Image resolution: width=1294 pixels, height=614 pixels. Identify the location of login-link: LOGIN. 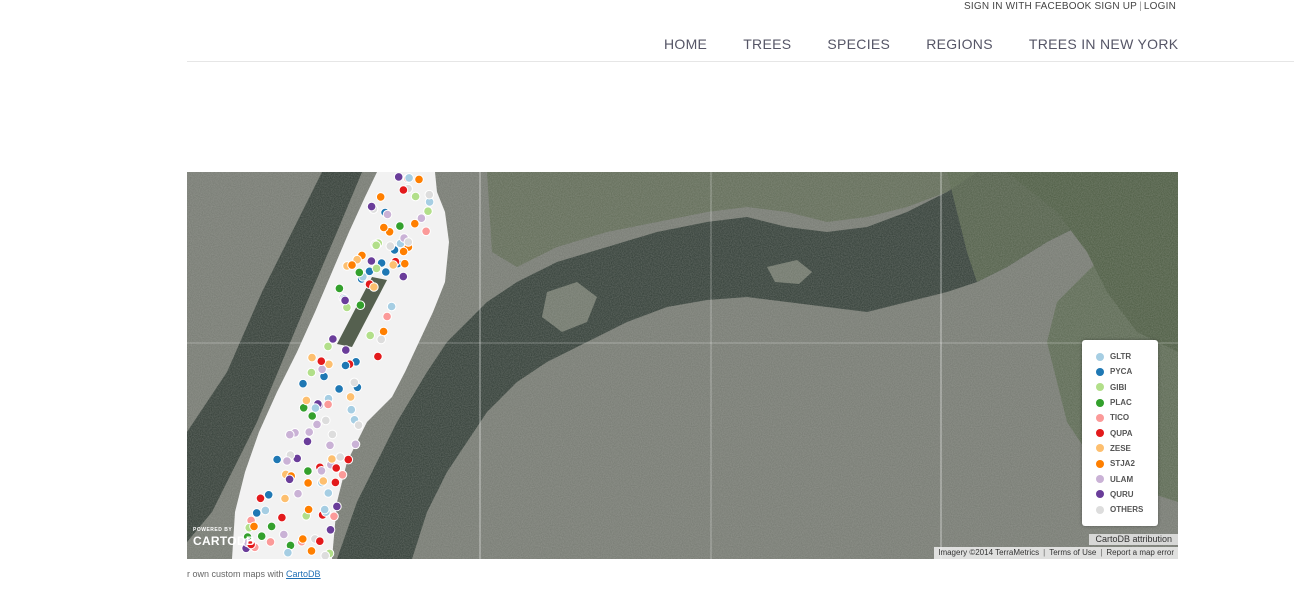
(1160, 6).